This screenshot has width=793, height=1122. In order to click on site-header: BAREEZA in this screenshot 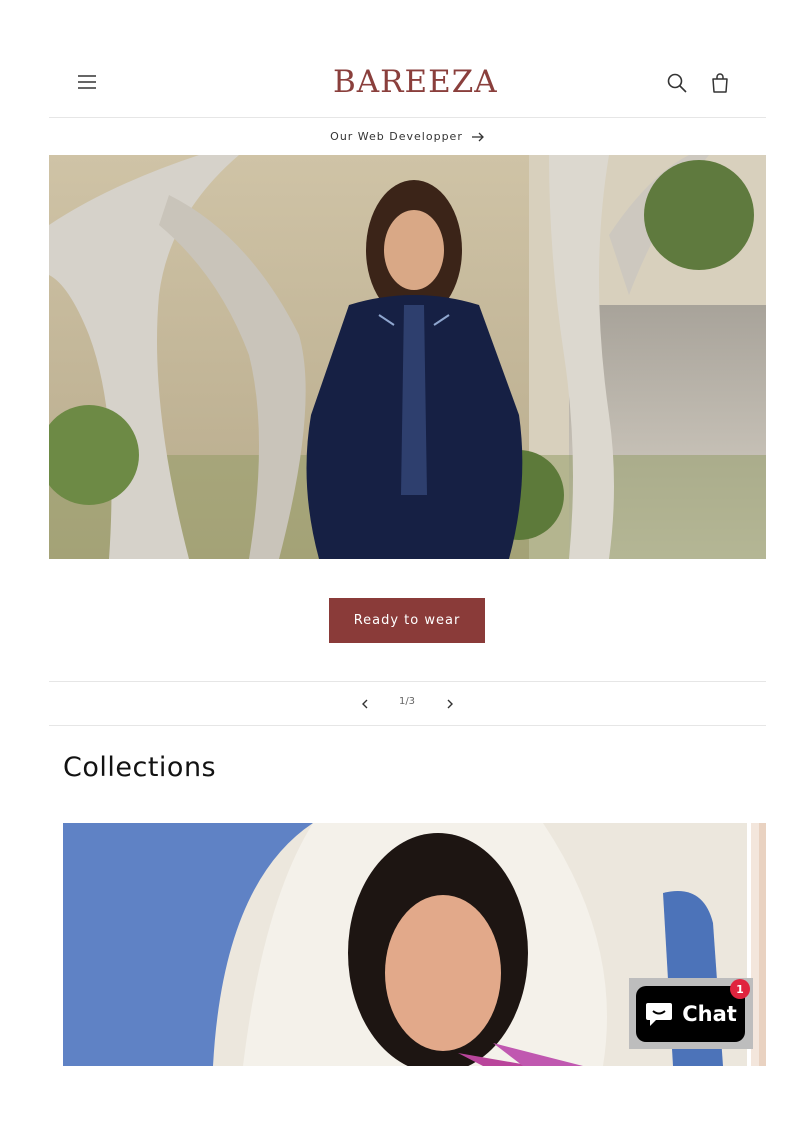, I will do `click(407, 79)`.